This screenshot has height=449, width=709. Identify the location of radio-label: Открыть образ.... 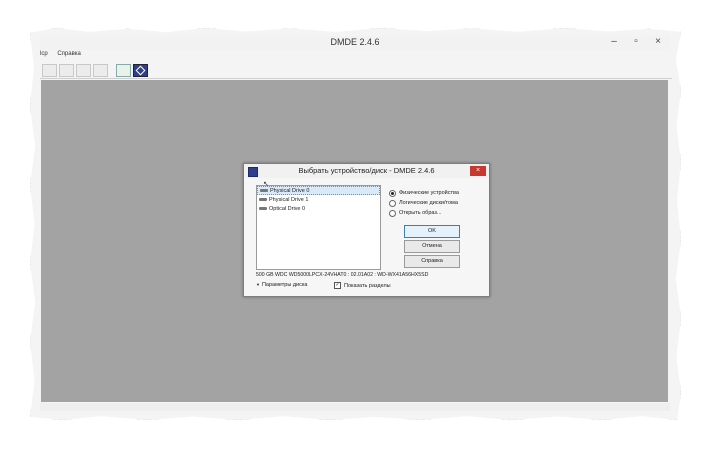
(420, 213).